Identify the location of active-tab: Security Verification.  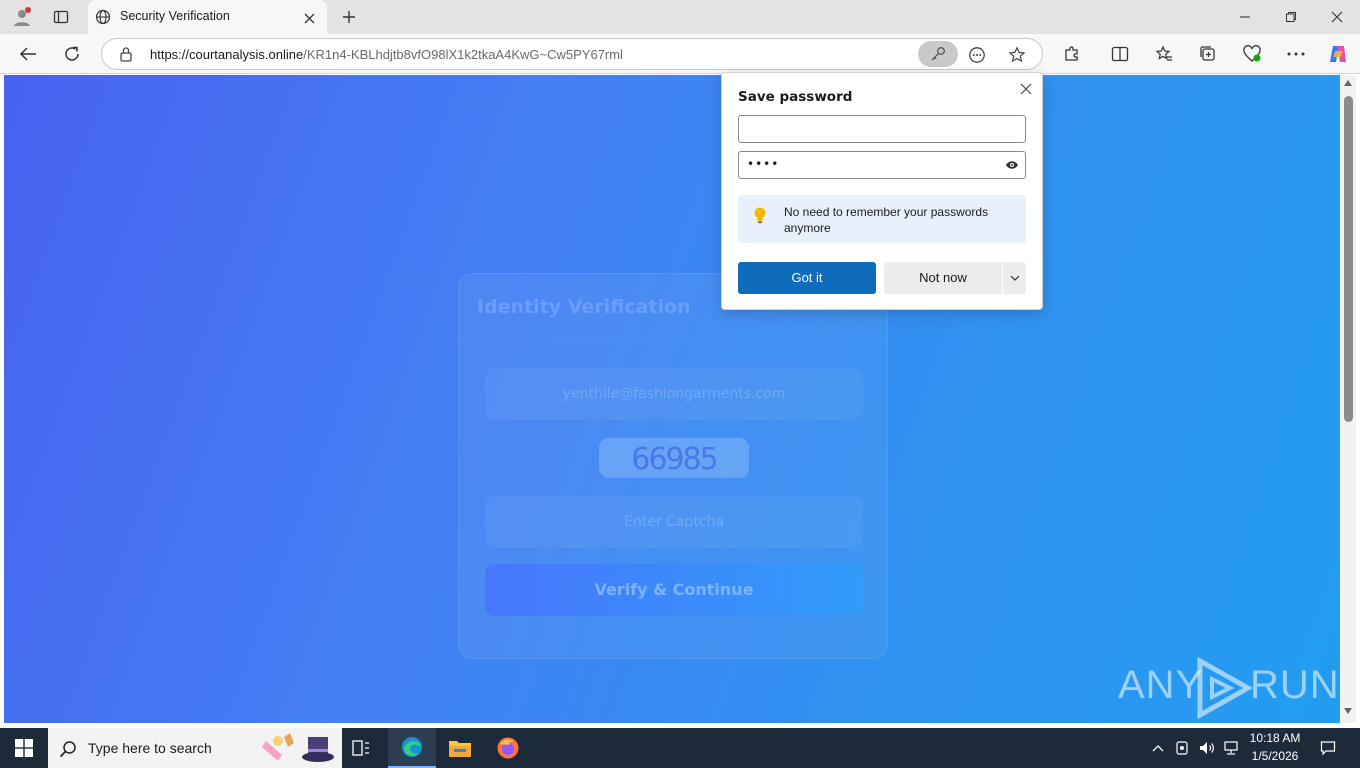
(207, 17).